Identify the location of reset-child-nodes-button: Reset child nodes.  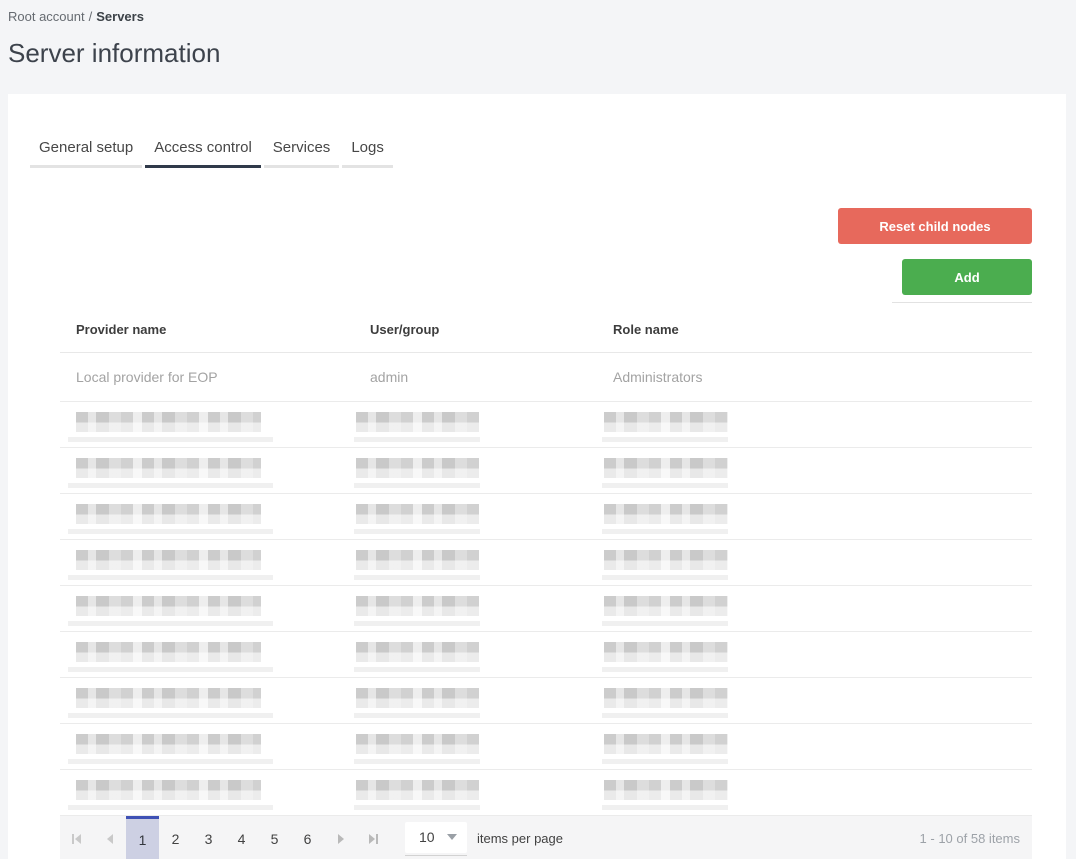
(935, 226).